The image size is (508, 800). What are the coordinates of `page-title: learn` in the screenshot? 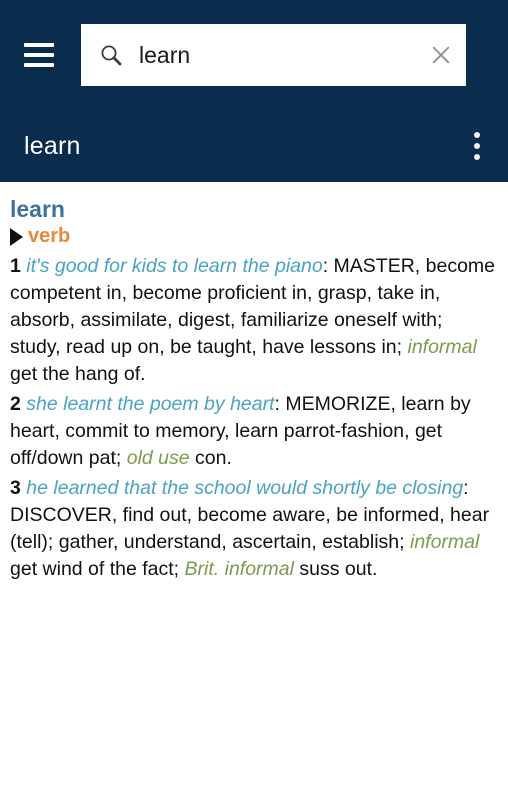 It's located at (52, 145).